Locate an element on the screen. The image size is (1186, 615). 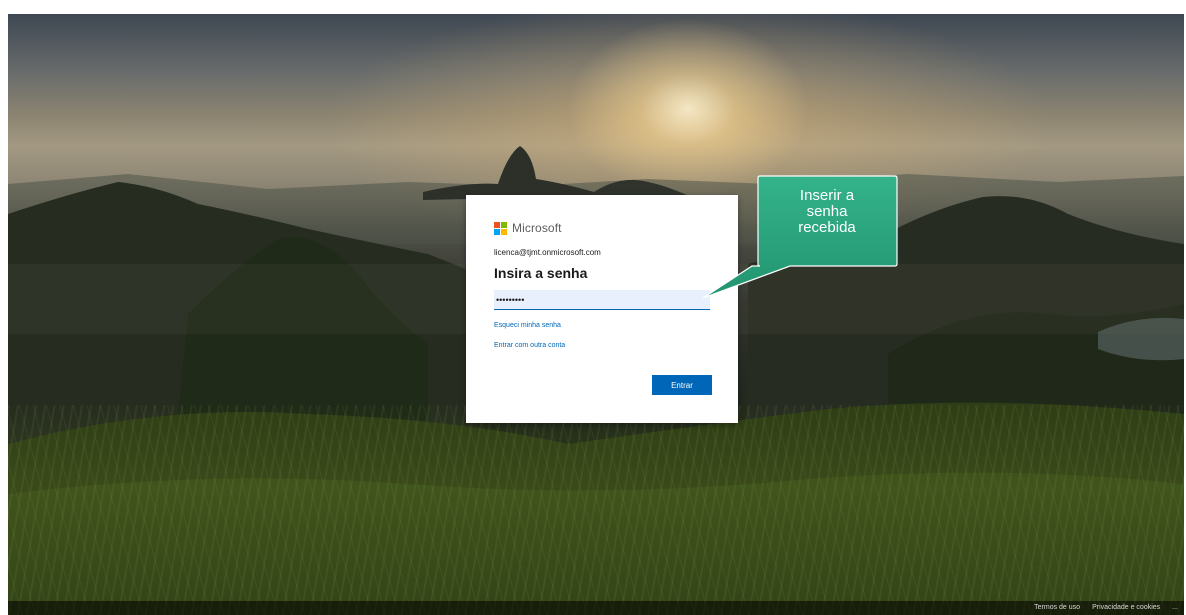
account-identity: licenca@tjmt.onmicrosoft.com is located at coordinates (547, 252).